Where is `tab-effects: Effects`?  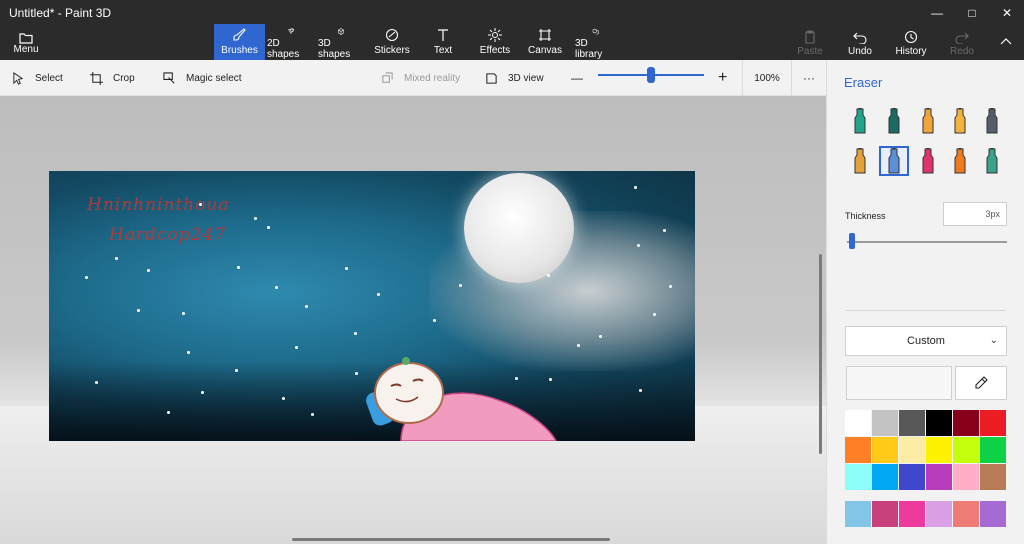 tab-effects: Effects is located at coordinates (495, 42).